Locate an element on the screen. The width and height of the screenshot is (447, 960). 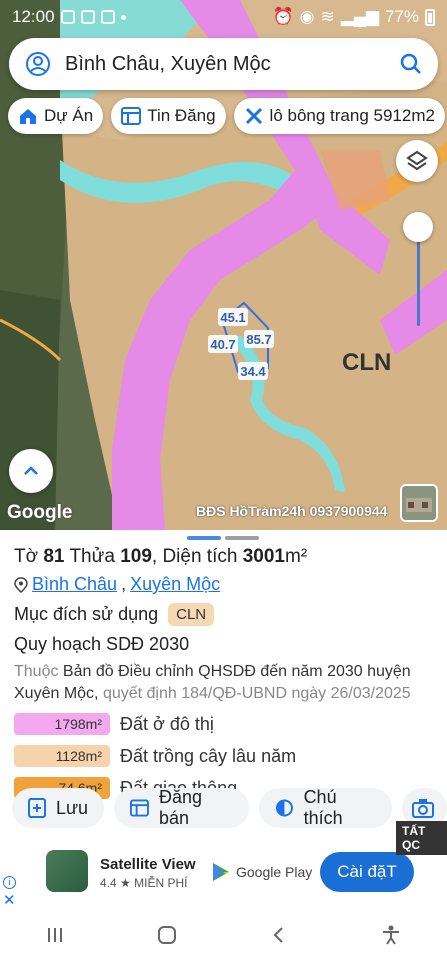
system-nav-bar is located at coordinates (223, 935).